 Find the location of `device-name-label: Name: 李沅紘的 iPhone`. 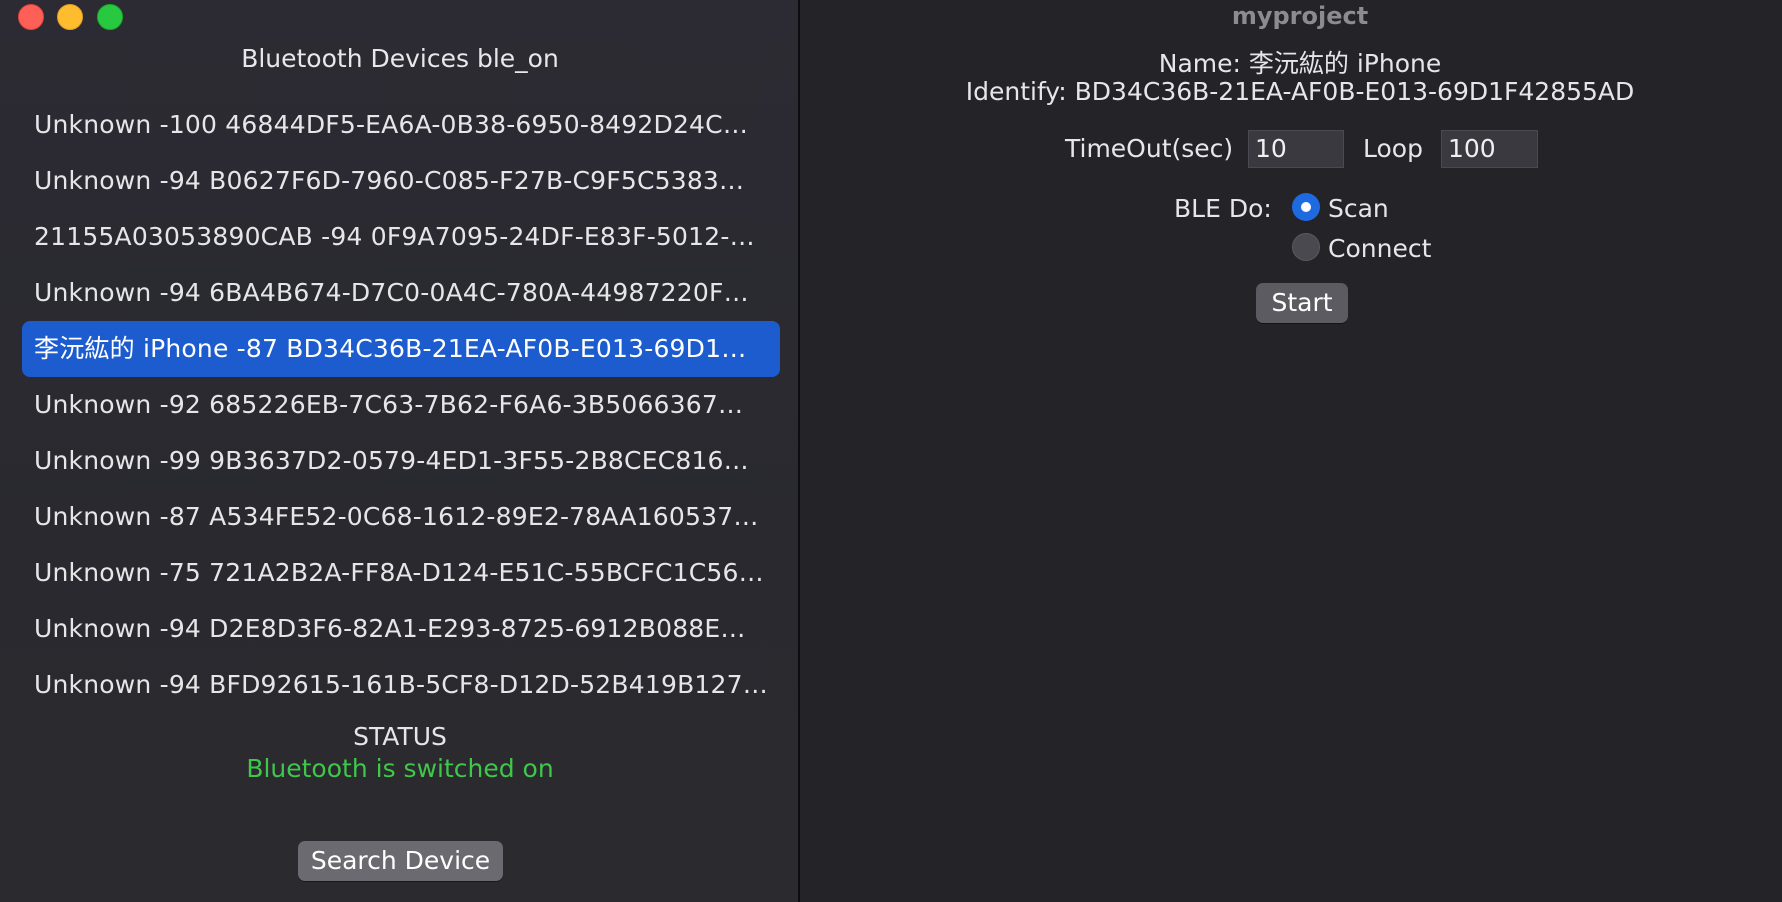

device-name-label: Name: 李沅紘的 iPhone is located at coordinates (1300, 63).